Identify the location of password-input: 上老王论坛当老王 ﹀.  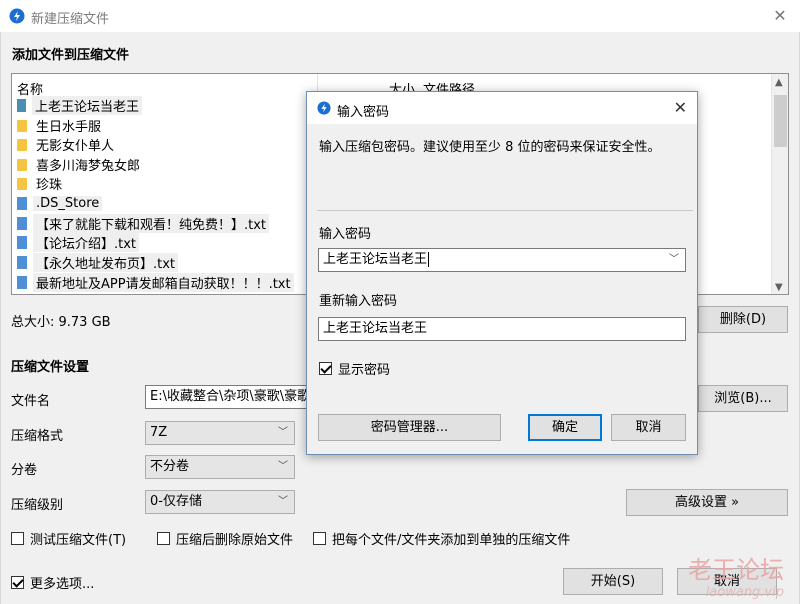
(502, 260).